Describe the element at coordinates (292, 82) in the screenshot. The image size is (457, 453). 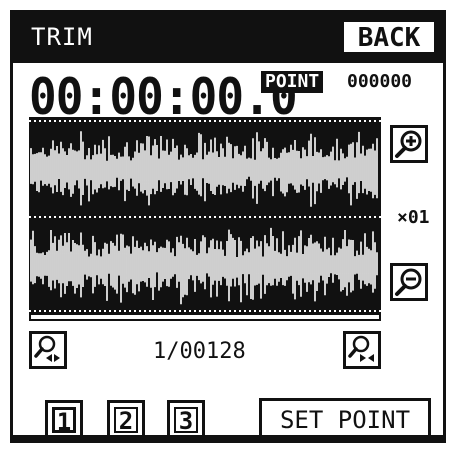
I see `point-label: POINT` at that location.